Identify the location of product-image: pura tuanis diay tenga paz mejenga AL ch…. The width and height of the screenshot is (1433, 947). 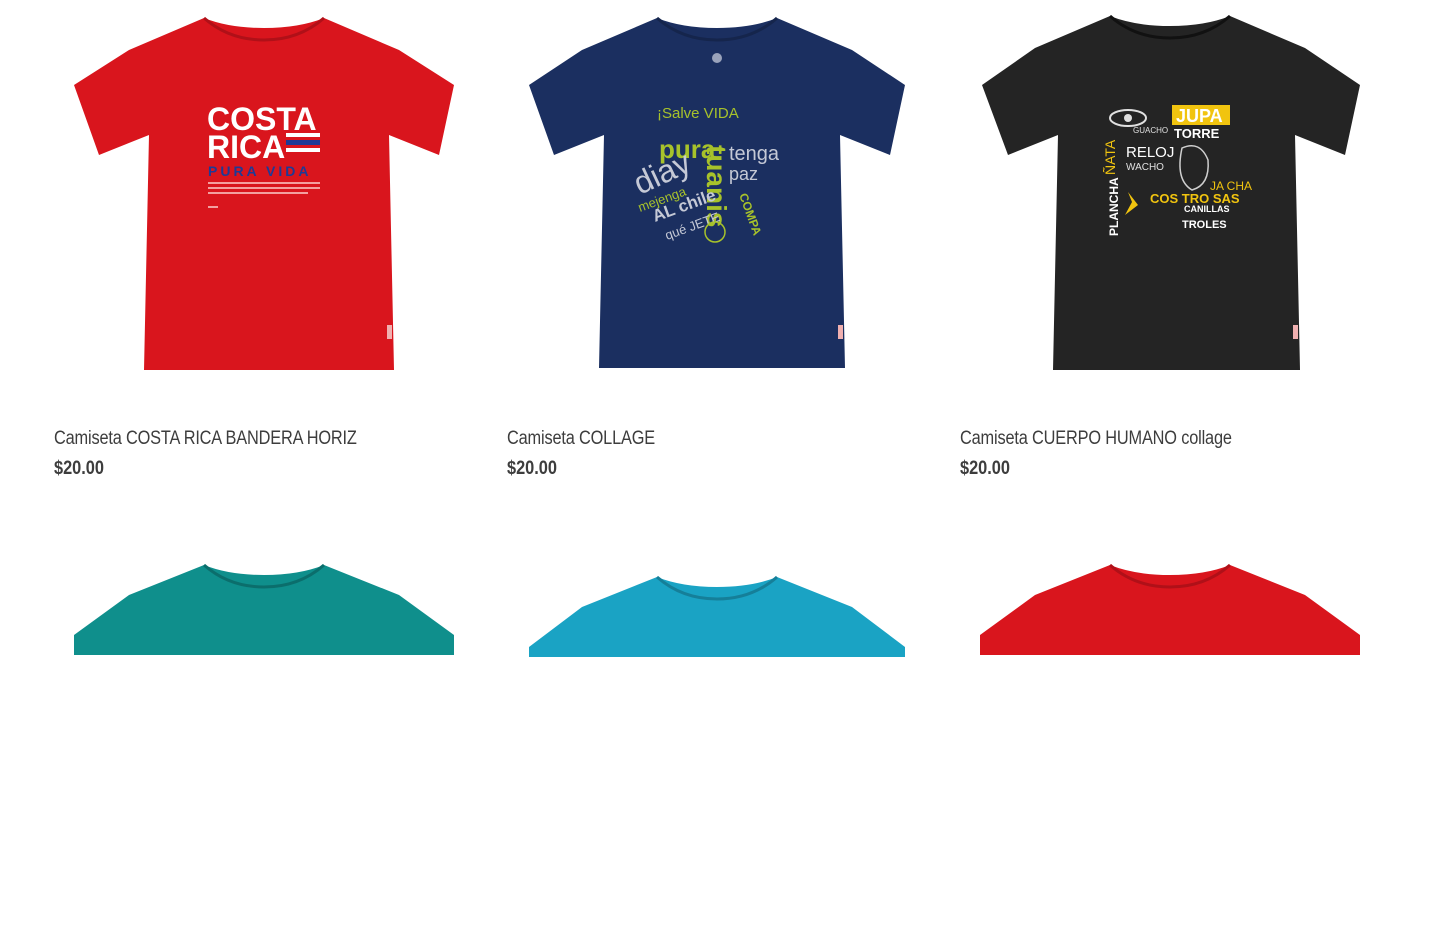
(717, 190).